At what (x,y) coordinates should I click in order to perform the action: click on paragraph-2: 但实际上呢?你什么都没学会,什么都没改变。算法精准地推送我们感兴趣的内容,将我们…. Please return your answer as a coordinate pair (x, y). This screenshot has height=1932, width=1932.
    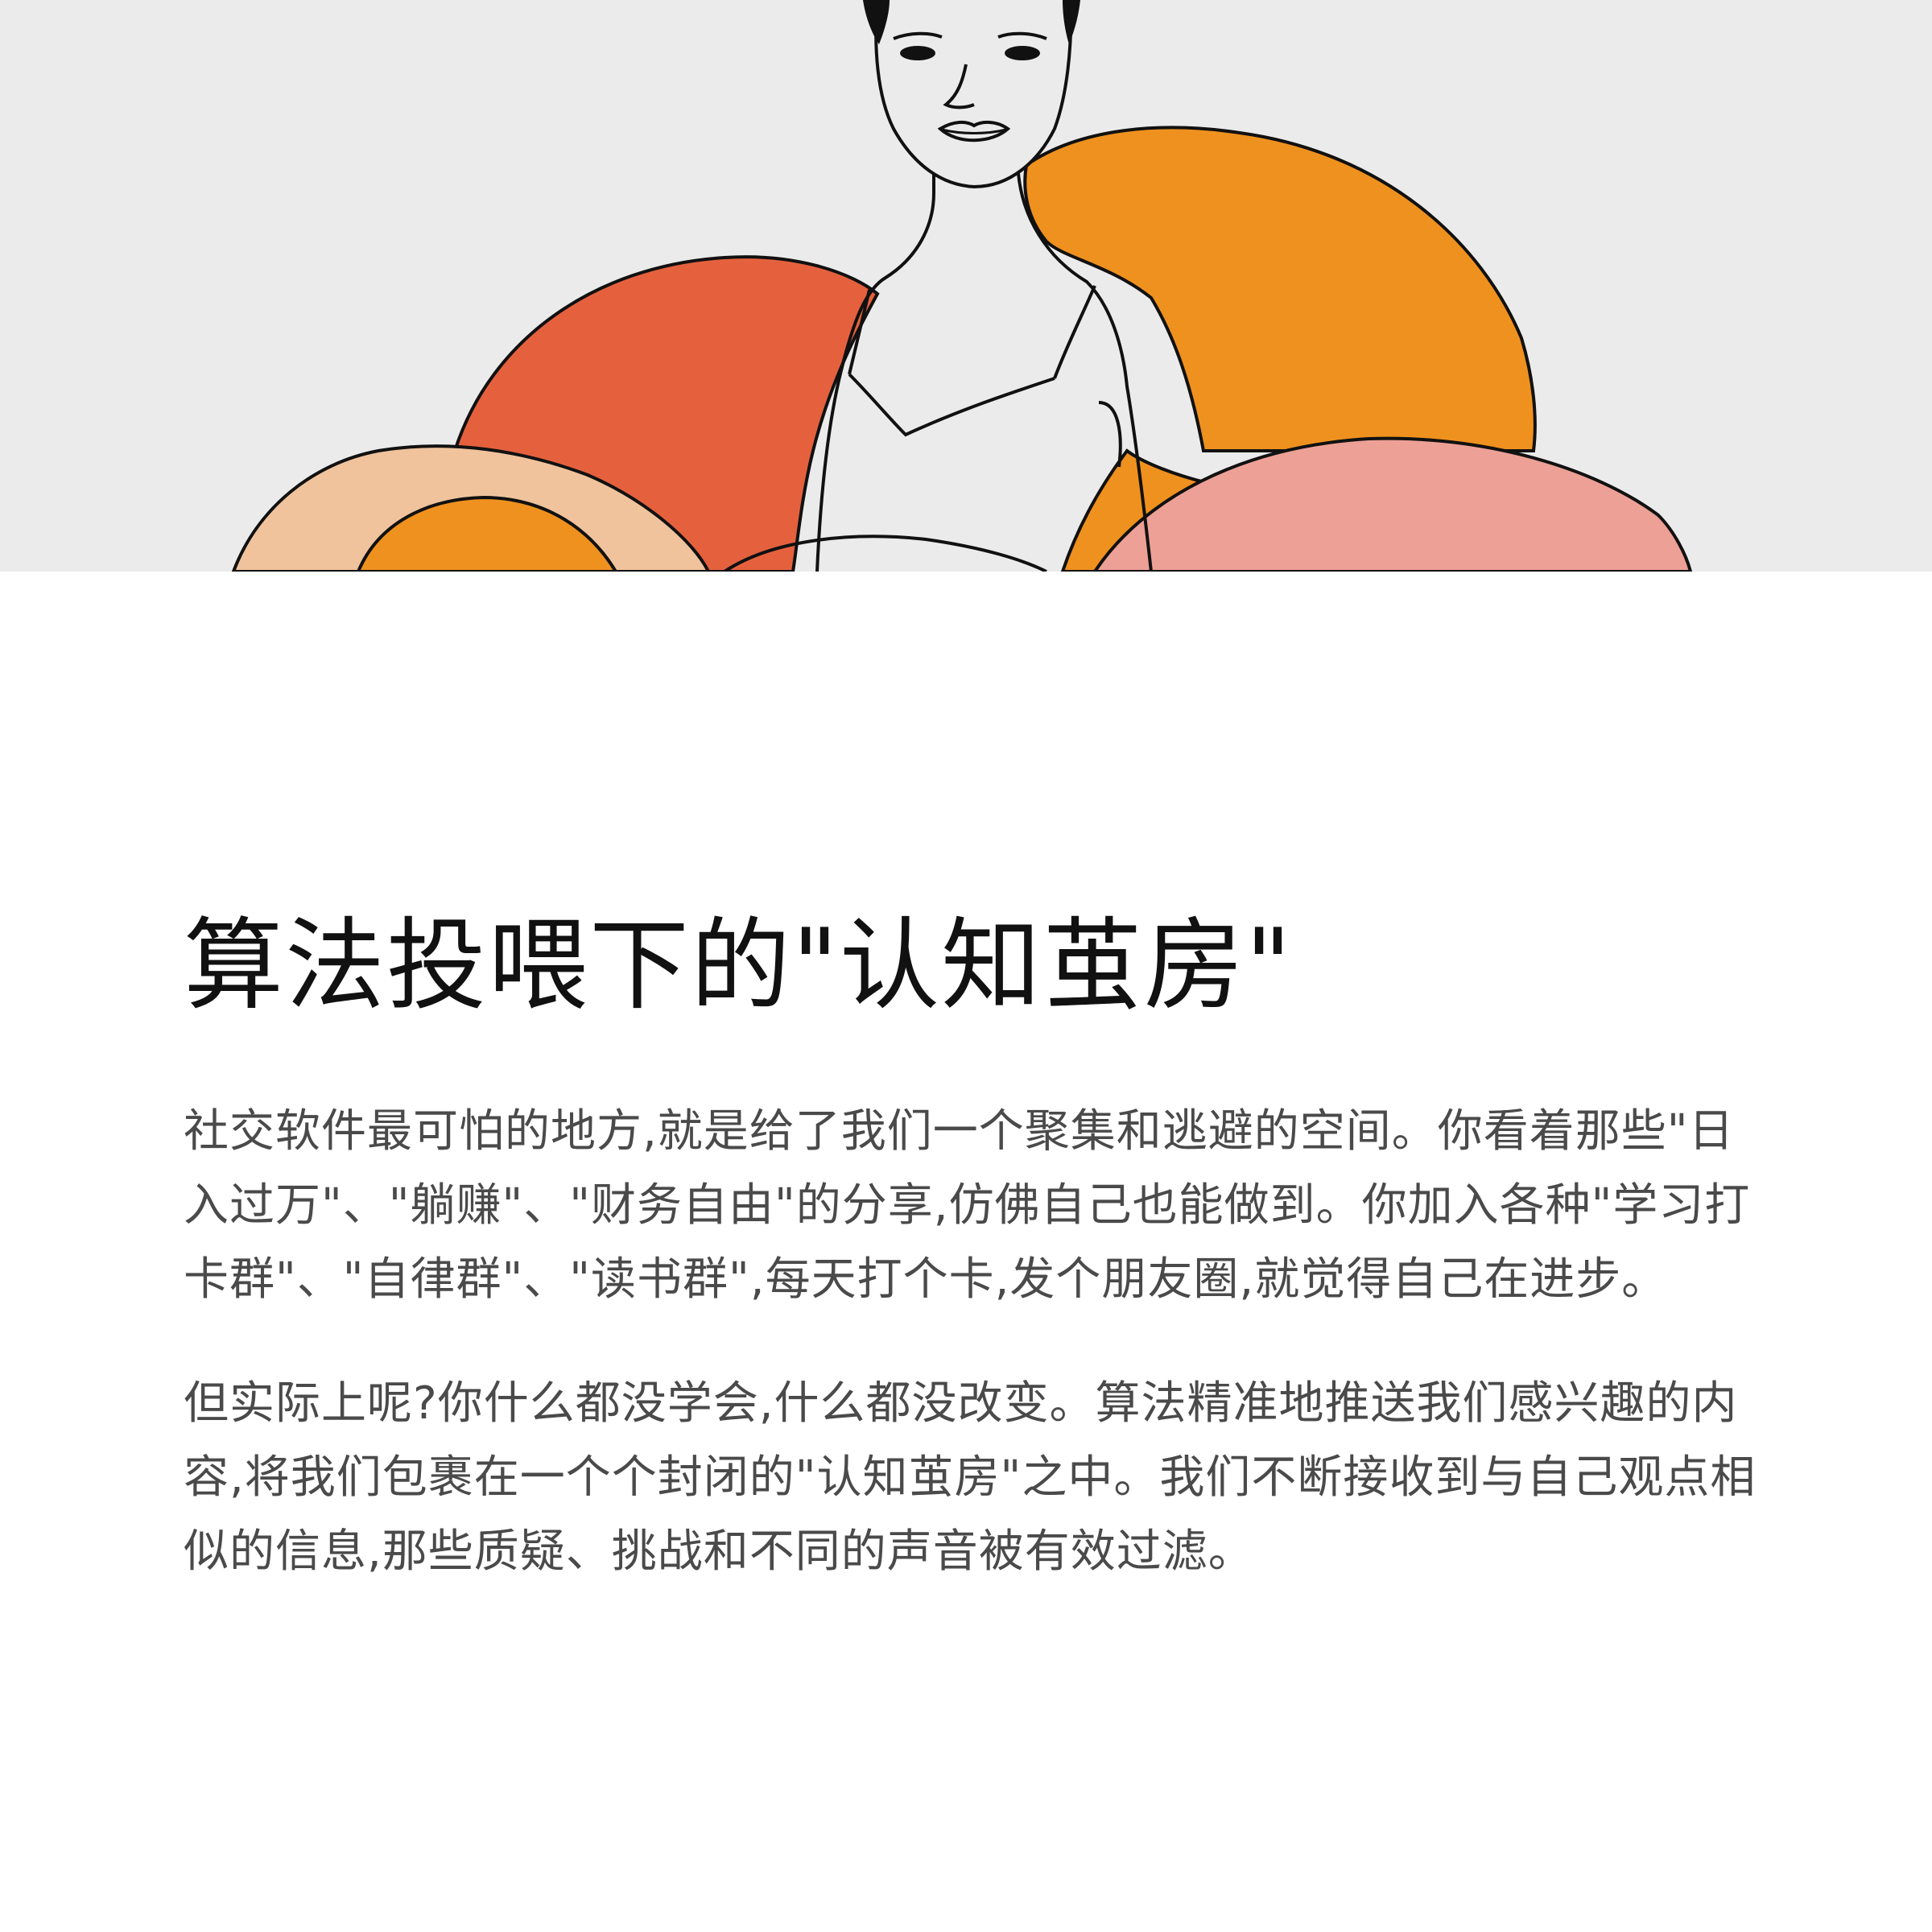
    Looking at the image, I should click on (970, 1477).